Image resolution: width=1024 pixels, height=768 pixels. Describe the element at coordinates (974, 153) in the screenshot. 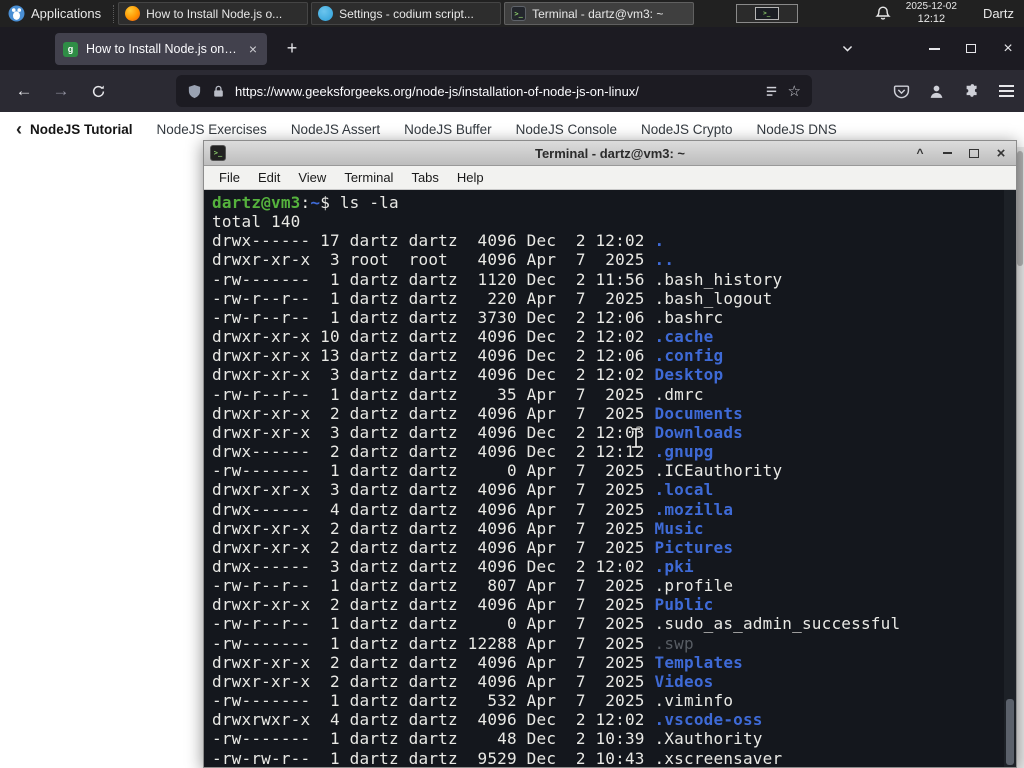

I see `terminal-maximize-button` at that location.